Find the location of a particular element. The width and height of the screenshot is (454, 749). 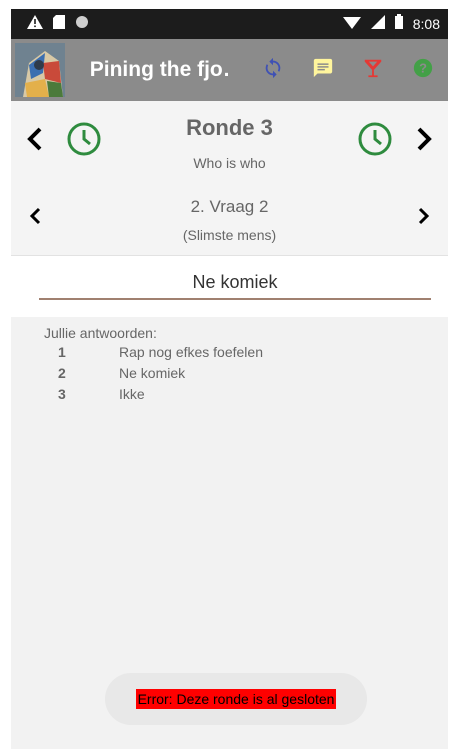

round-subtitle: Who is who is located at coordinates (229, 163).